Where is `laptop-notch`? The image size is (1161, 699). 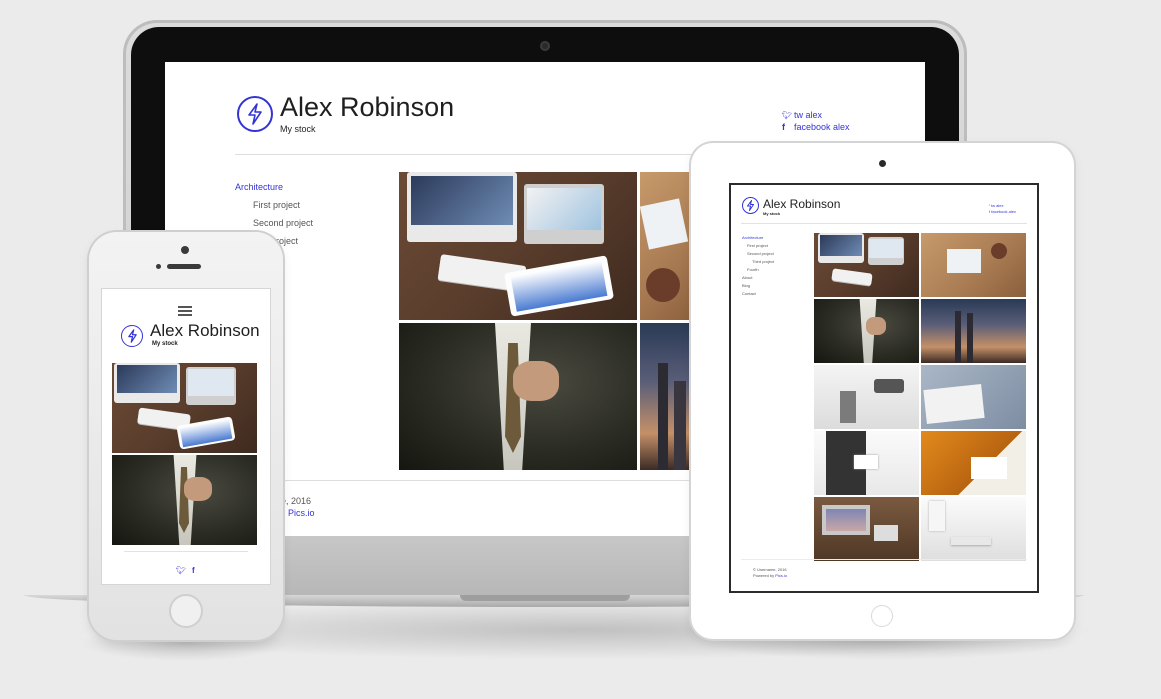
laptop-notch is located at coordinates (545, 598).